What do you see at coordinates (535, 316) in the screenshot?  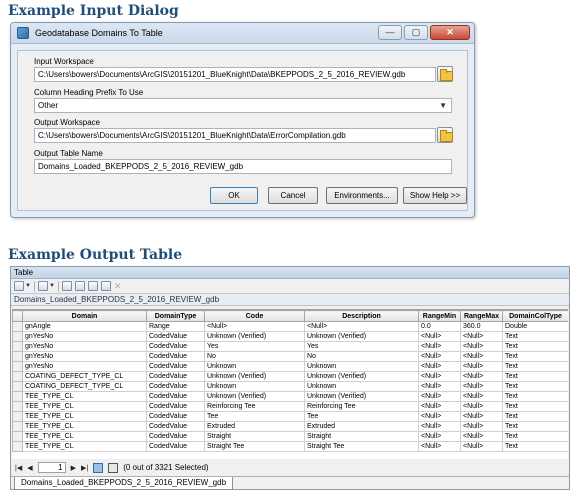 I see `column-header: DomainColType` at bounding box center [535, 316].